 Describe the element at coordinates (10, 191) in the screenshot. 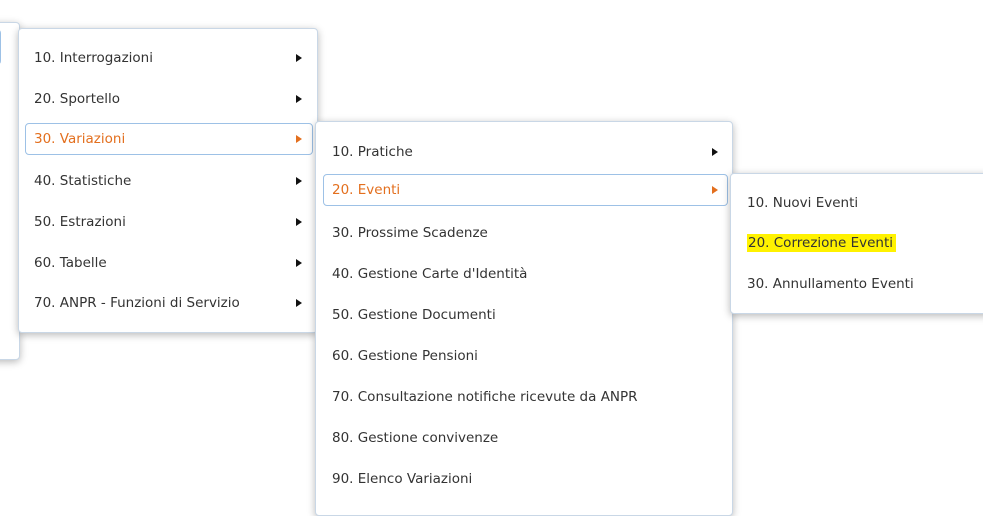

I see `parent-menu-panel` at that location.